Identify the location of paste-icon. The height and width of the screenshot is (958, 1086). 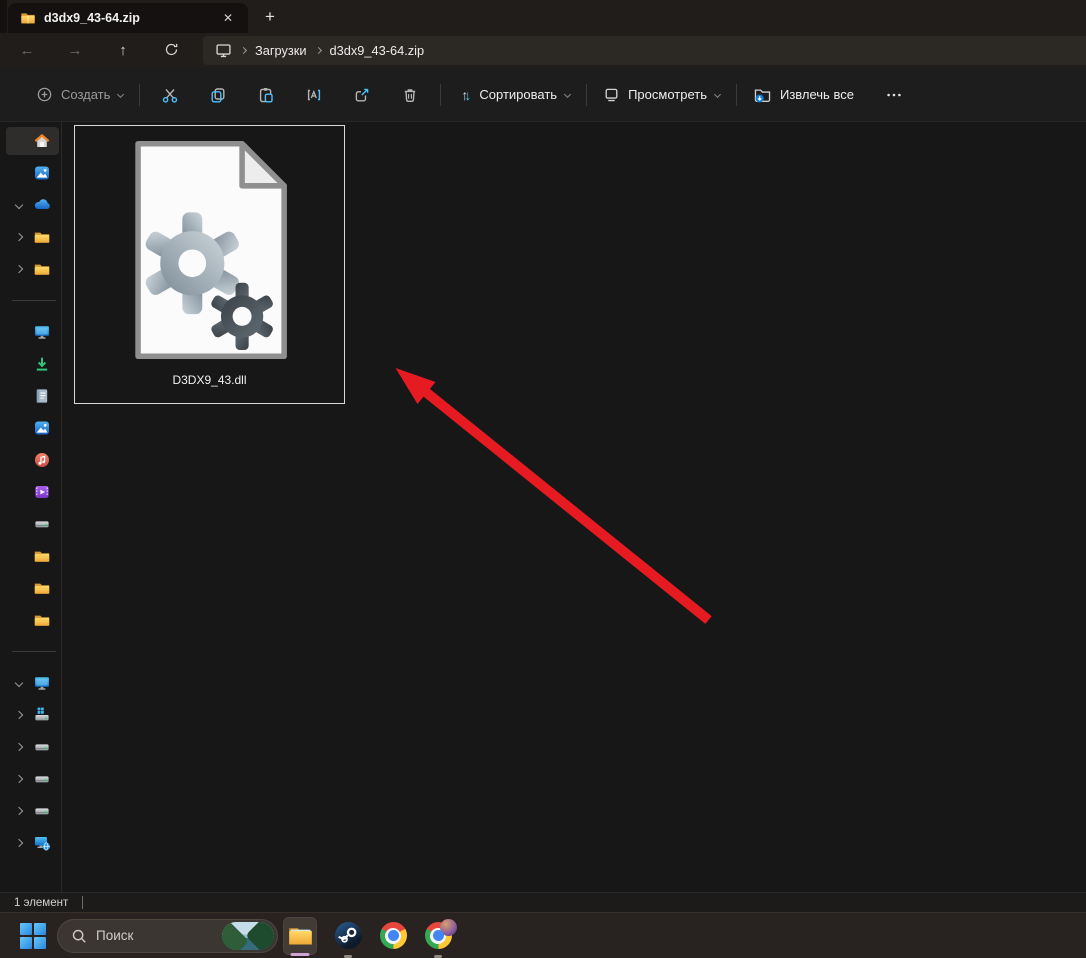
(267, 94).